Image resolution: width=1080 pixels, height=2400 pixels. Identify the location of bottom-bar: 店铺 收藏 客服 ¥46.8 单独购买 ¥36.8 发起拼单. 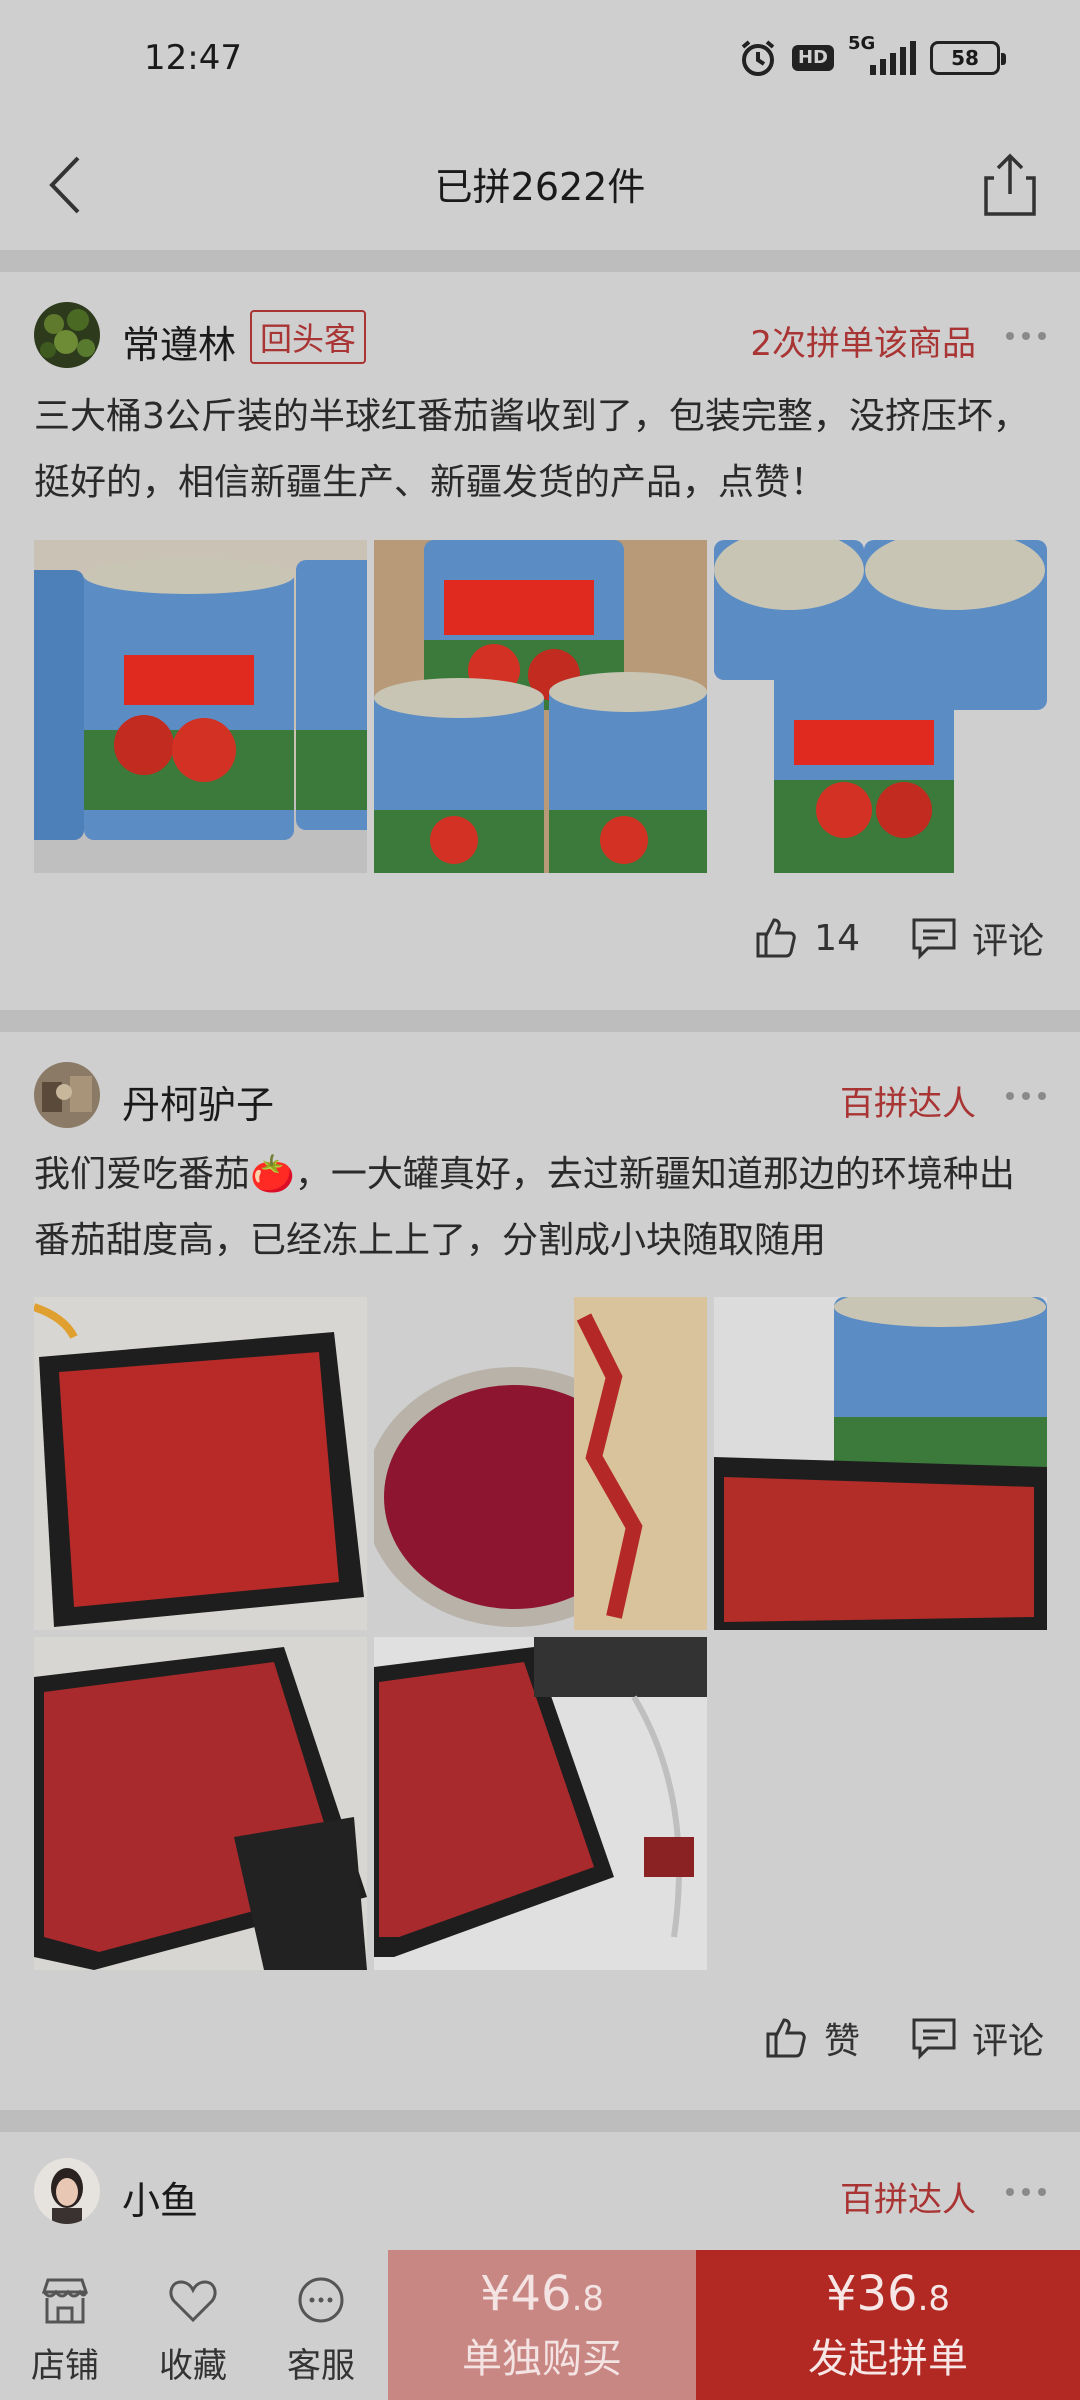
(540, 2325).